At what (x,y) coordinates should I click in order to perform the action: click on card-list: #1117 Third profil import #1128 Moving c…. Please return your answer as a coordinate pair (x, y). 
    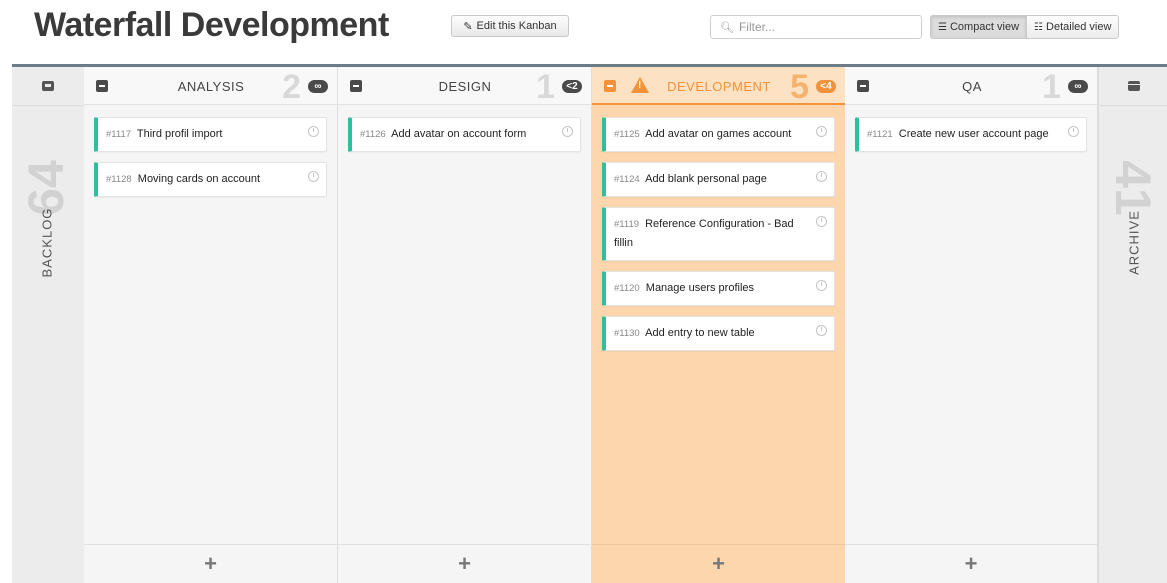
    Looking at the image, I should click on (210, 151).